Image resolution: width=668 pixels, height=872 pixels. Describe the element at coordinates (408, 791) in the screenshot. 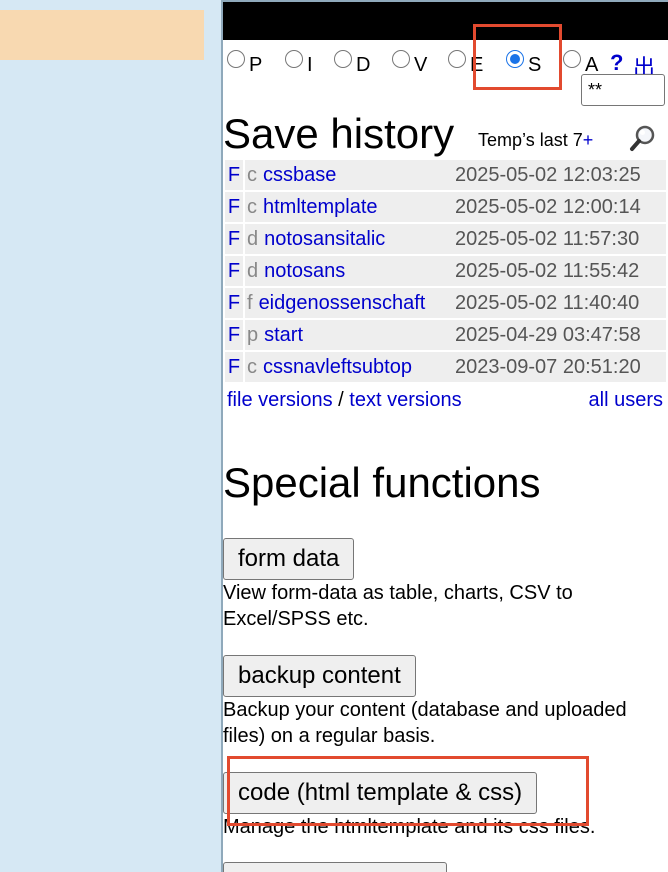

I see `highlight-code-button` at that location.